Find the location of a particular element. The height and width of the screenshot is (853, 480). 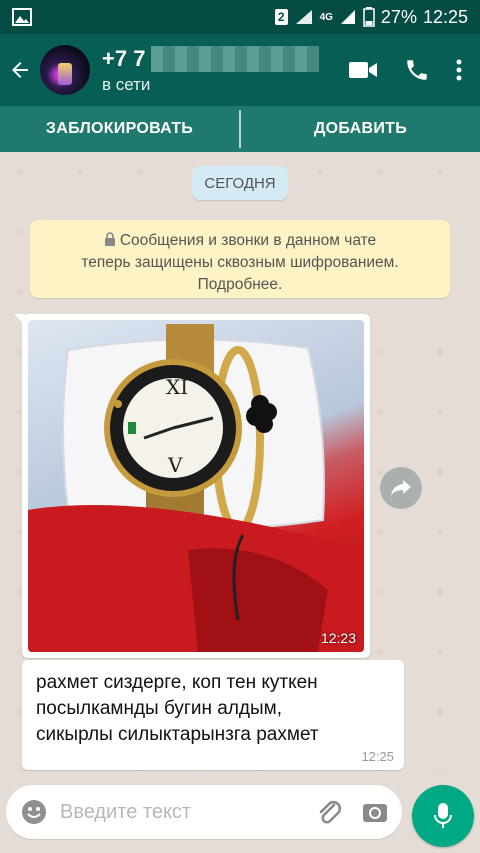

unknown-contact-bar: ЗАБЛОКИРОВАТЬ ДОБАВИТЬ is located at coordinates (240, 129).